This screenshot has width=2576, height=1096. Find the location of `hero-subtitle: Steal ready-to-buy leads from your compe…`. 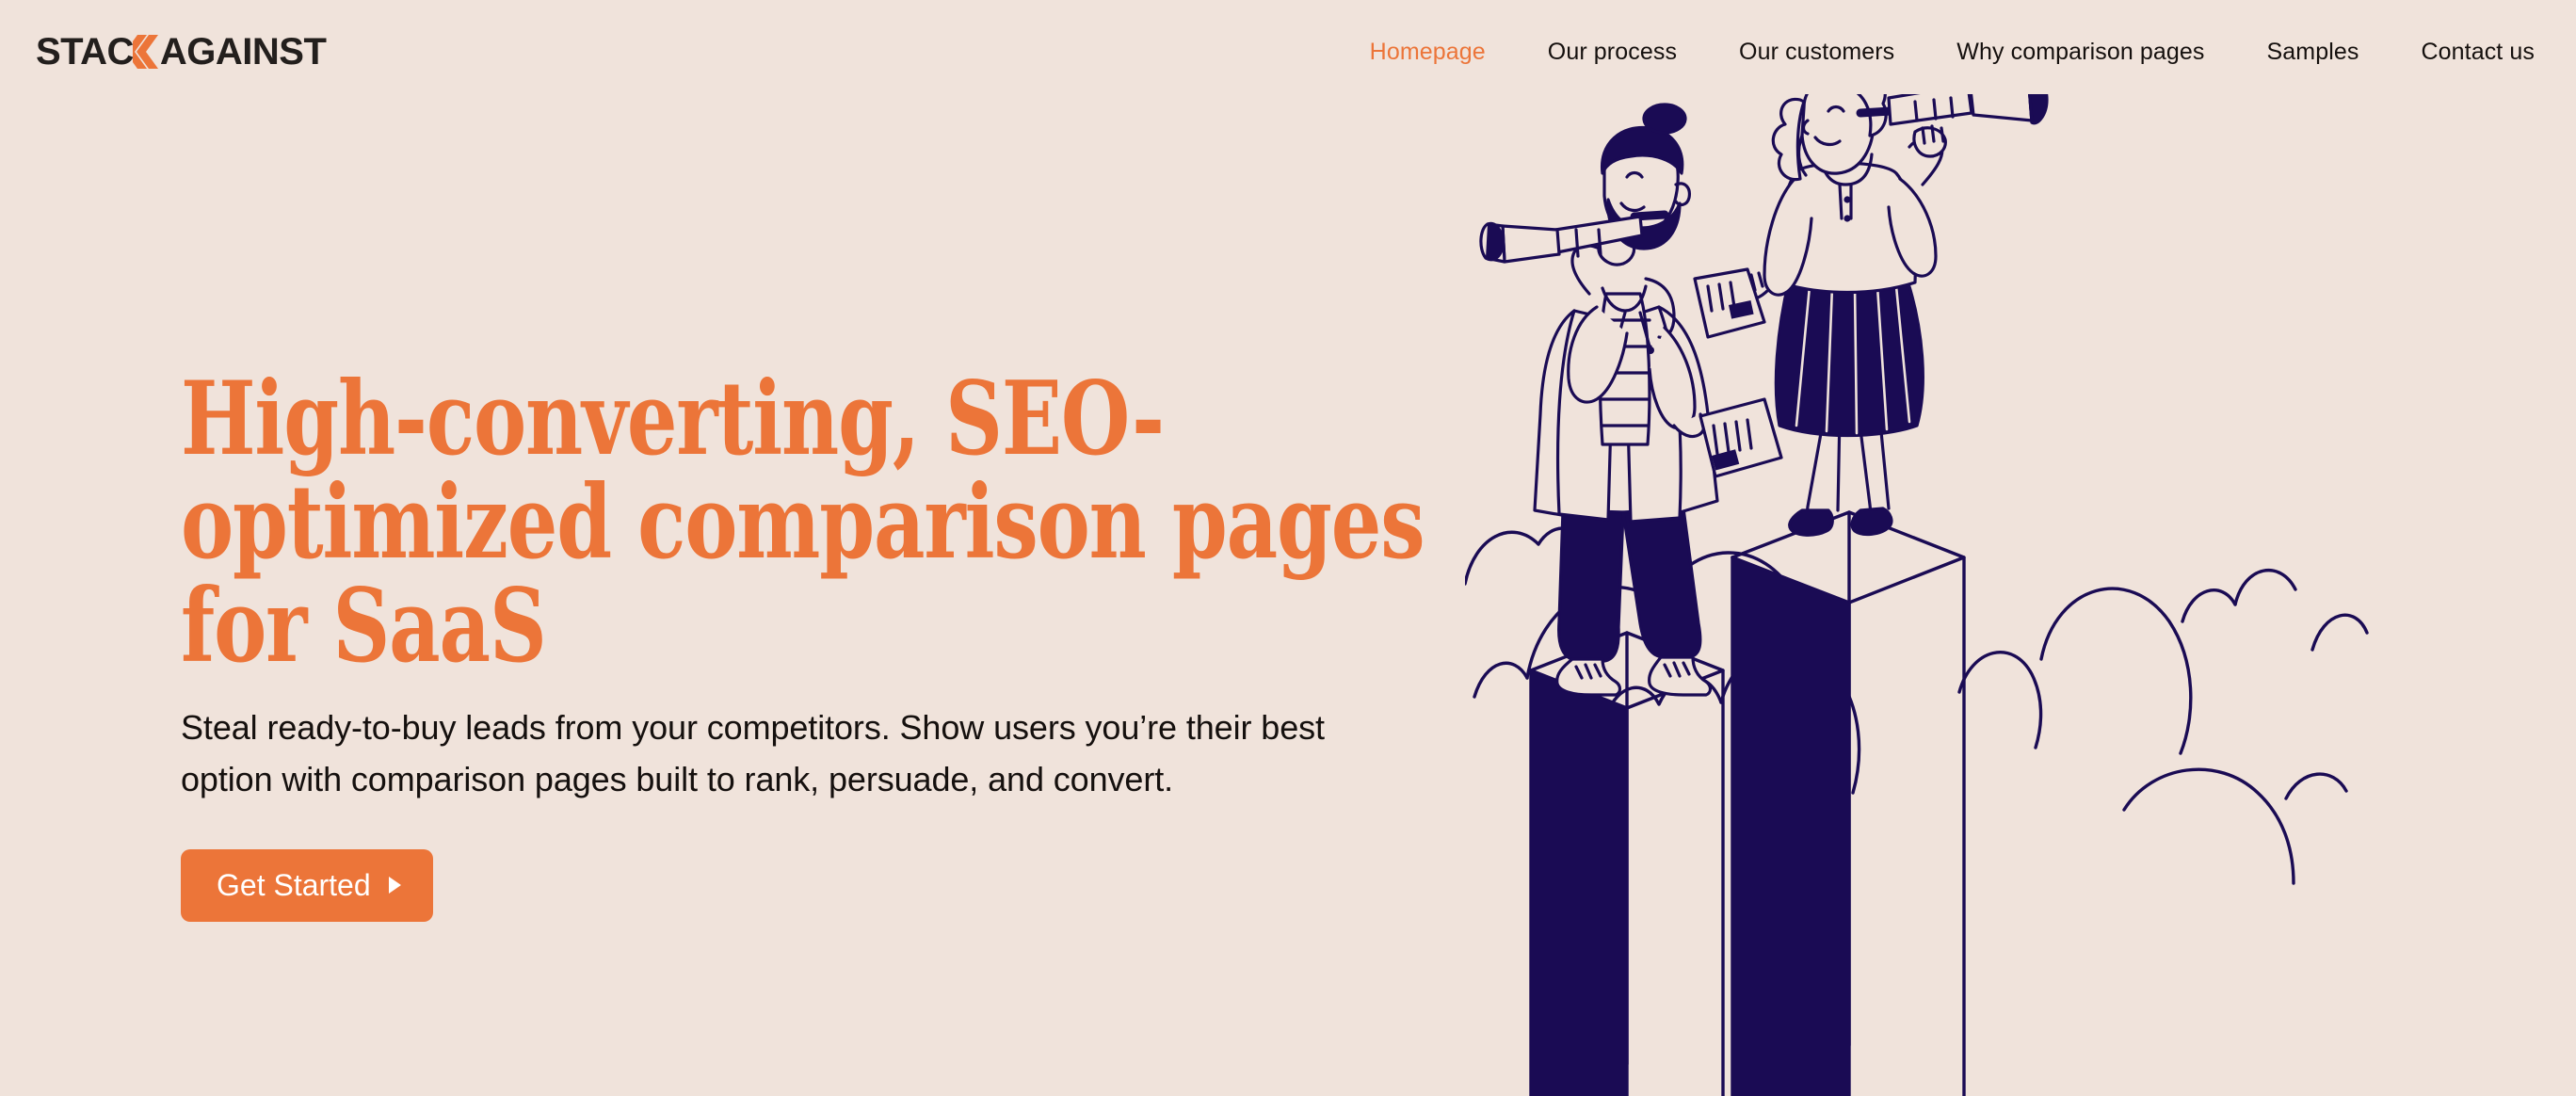

hero-subtitle: Steal ready-to-buy leads from your compe… is located at coordinates (753, 754).